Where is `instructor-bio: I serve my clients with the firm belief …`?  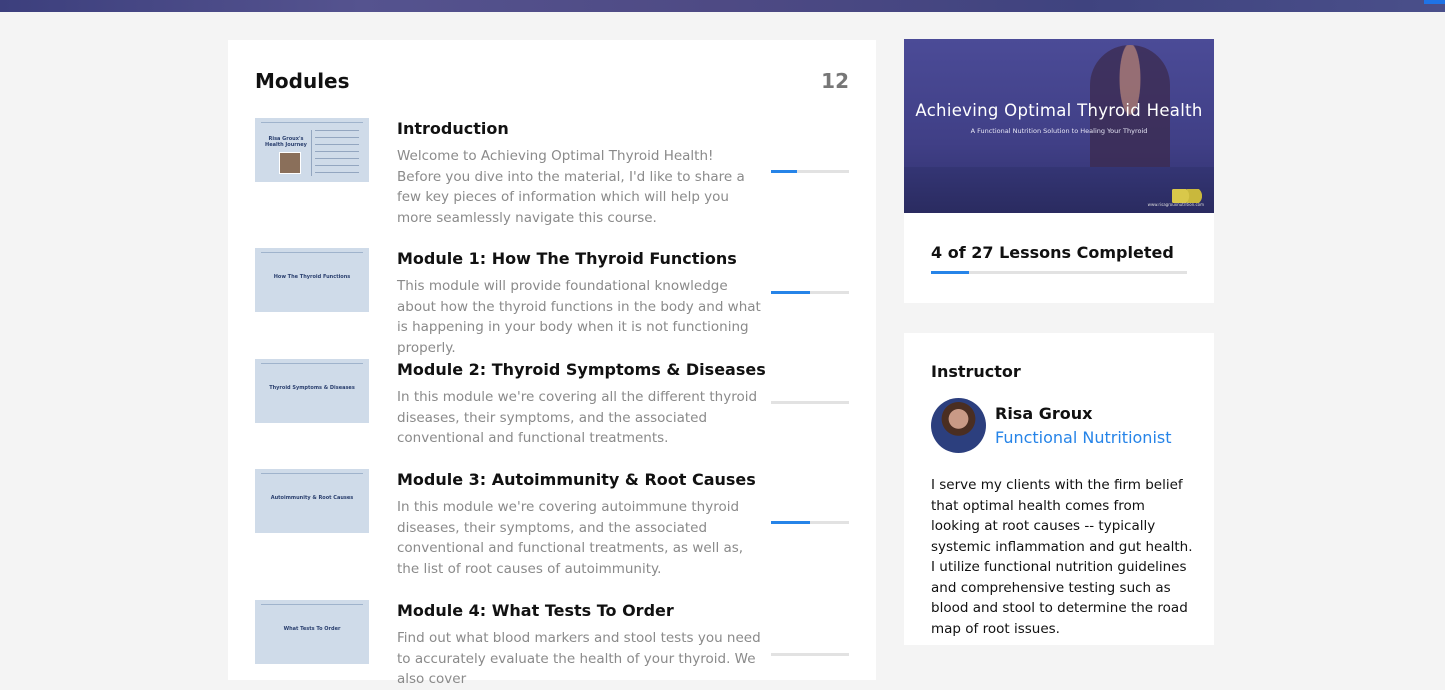 instructor-bio: I serve my clients with the firm belief … is located at coordinates (1062, 557).